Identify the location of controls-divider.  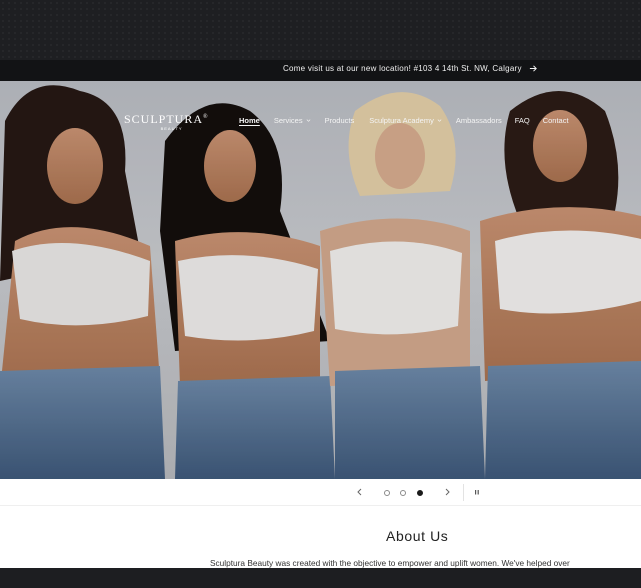
(463, 492).